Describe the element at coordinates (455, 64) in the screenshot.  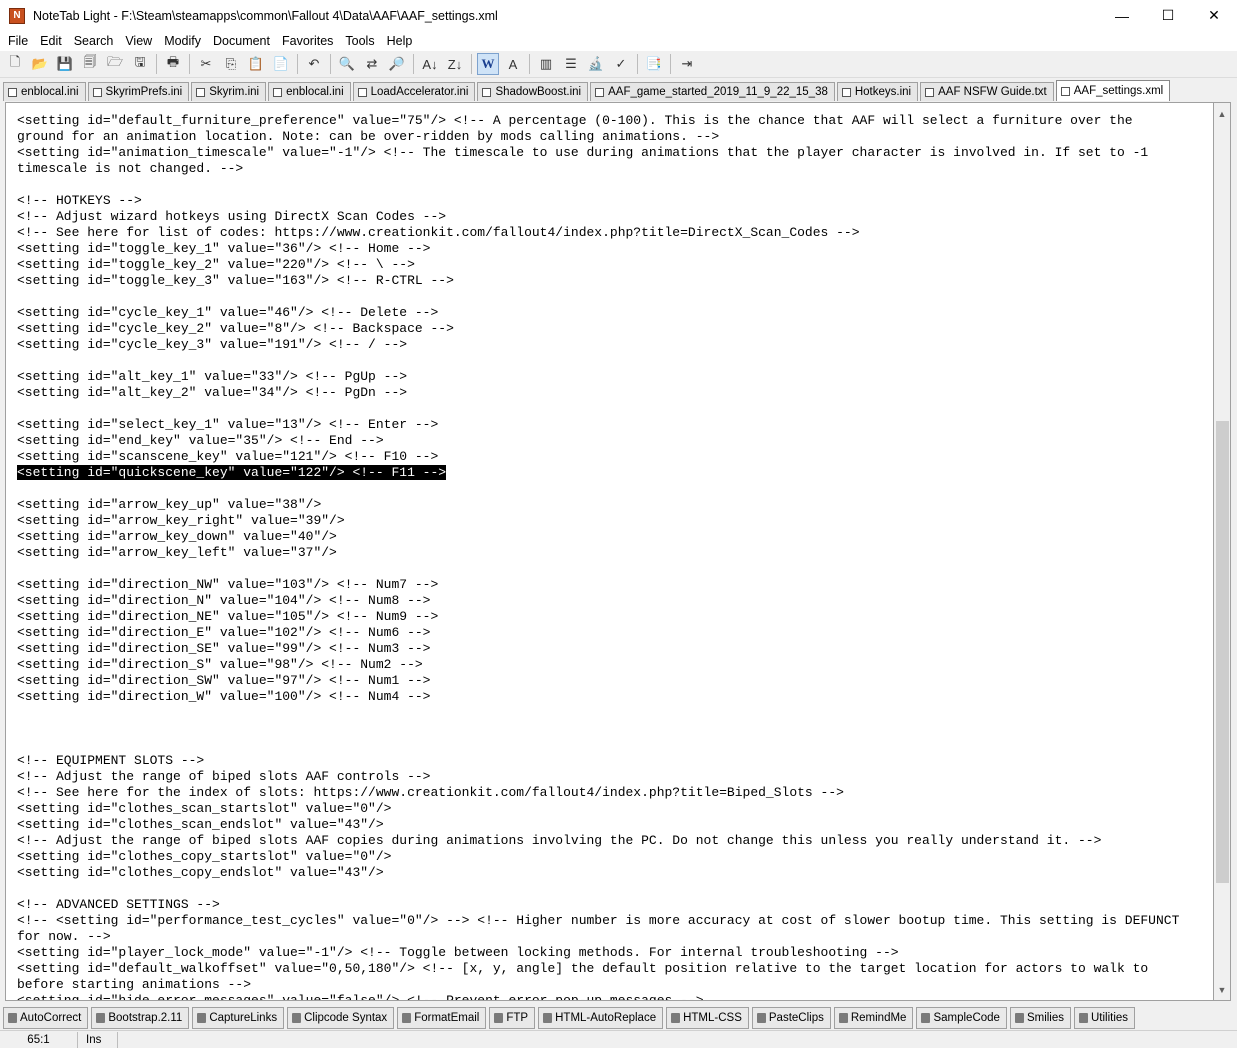
I see `sort-descending-icon: Z↓` at that location.